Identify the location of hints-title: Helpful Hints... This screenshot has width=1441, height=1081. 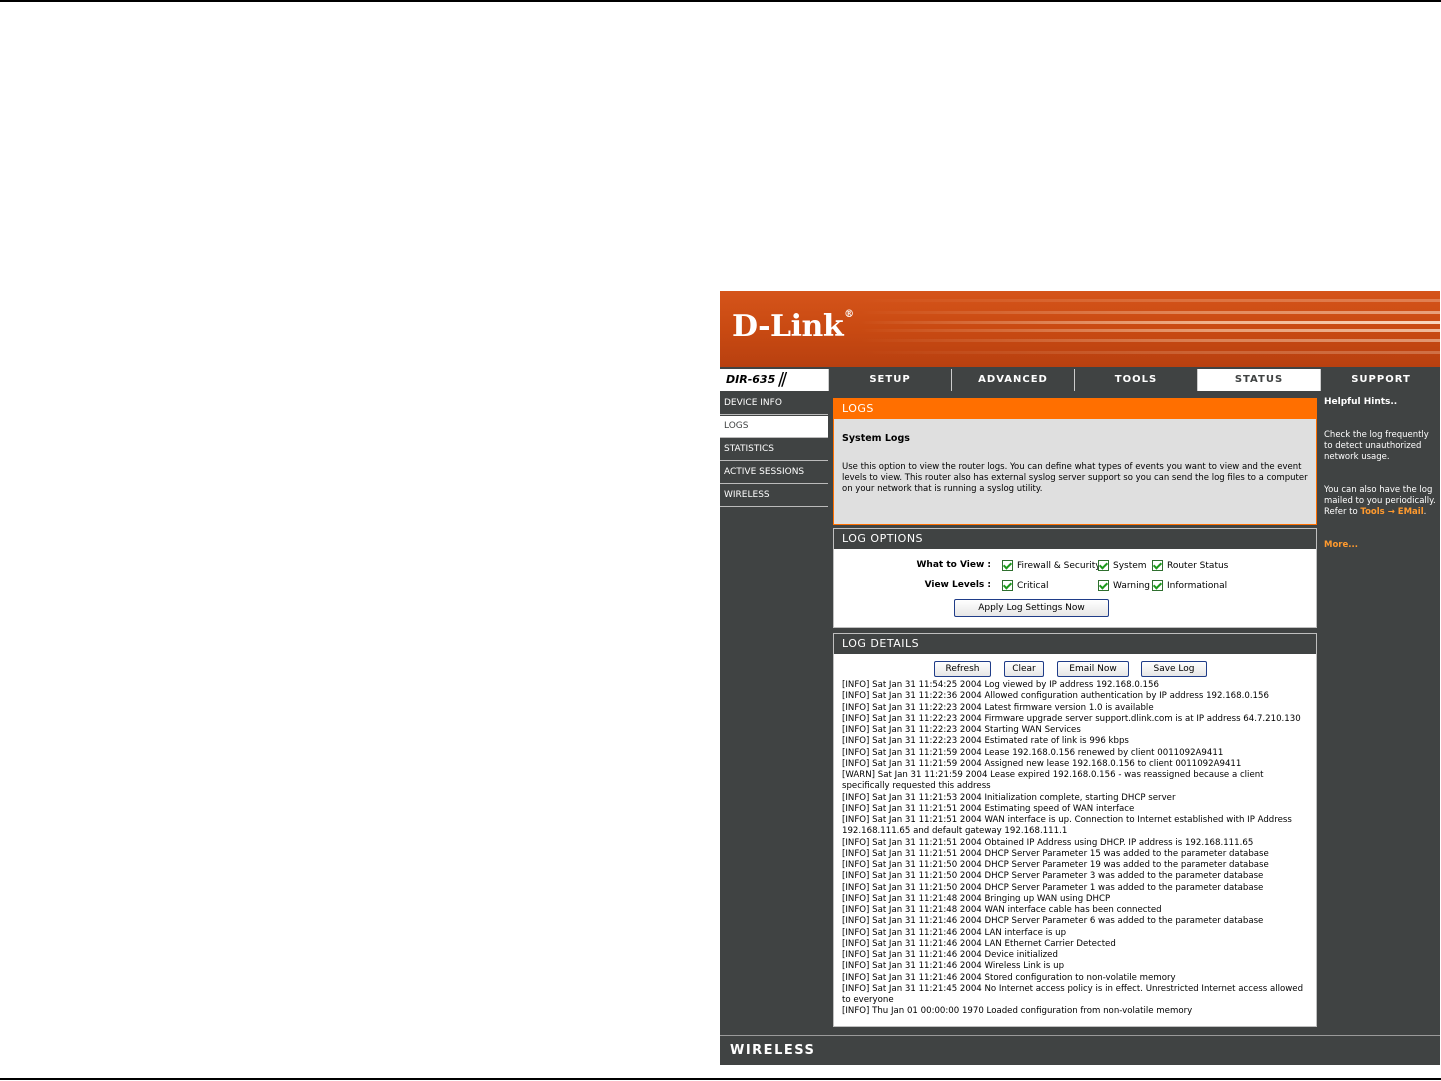
(1361, 402).